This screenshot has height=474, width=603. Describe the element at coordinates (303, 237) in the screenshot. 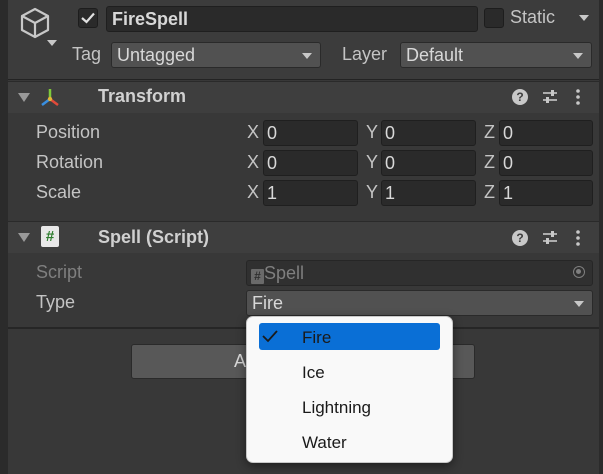

I see `spell-script-header` at that location.